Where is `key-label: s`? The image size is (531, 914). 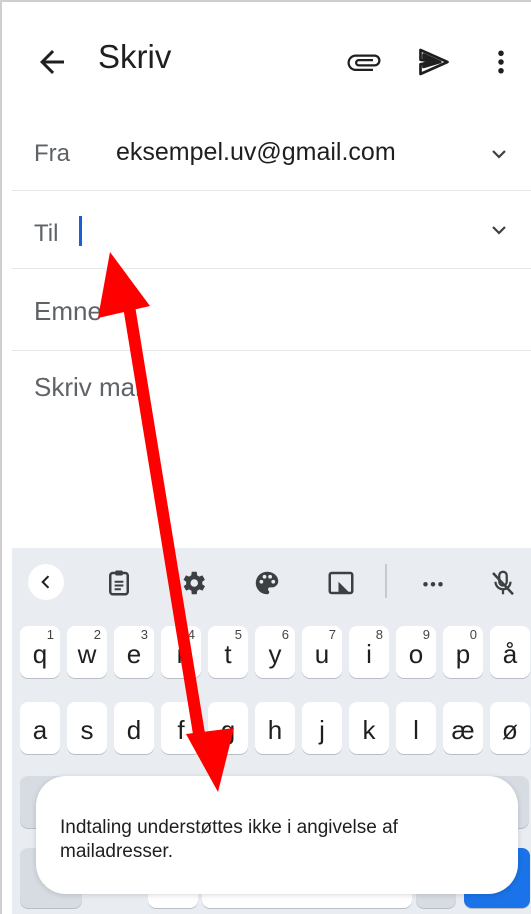 key-label: s is located at coordinates (87, 730).